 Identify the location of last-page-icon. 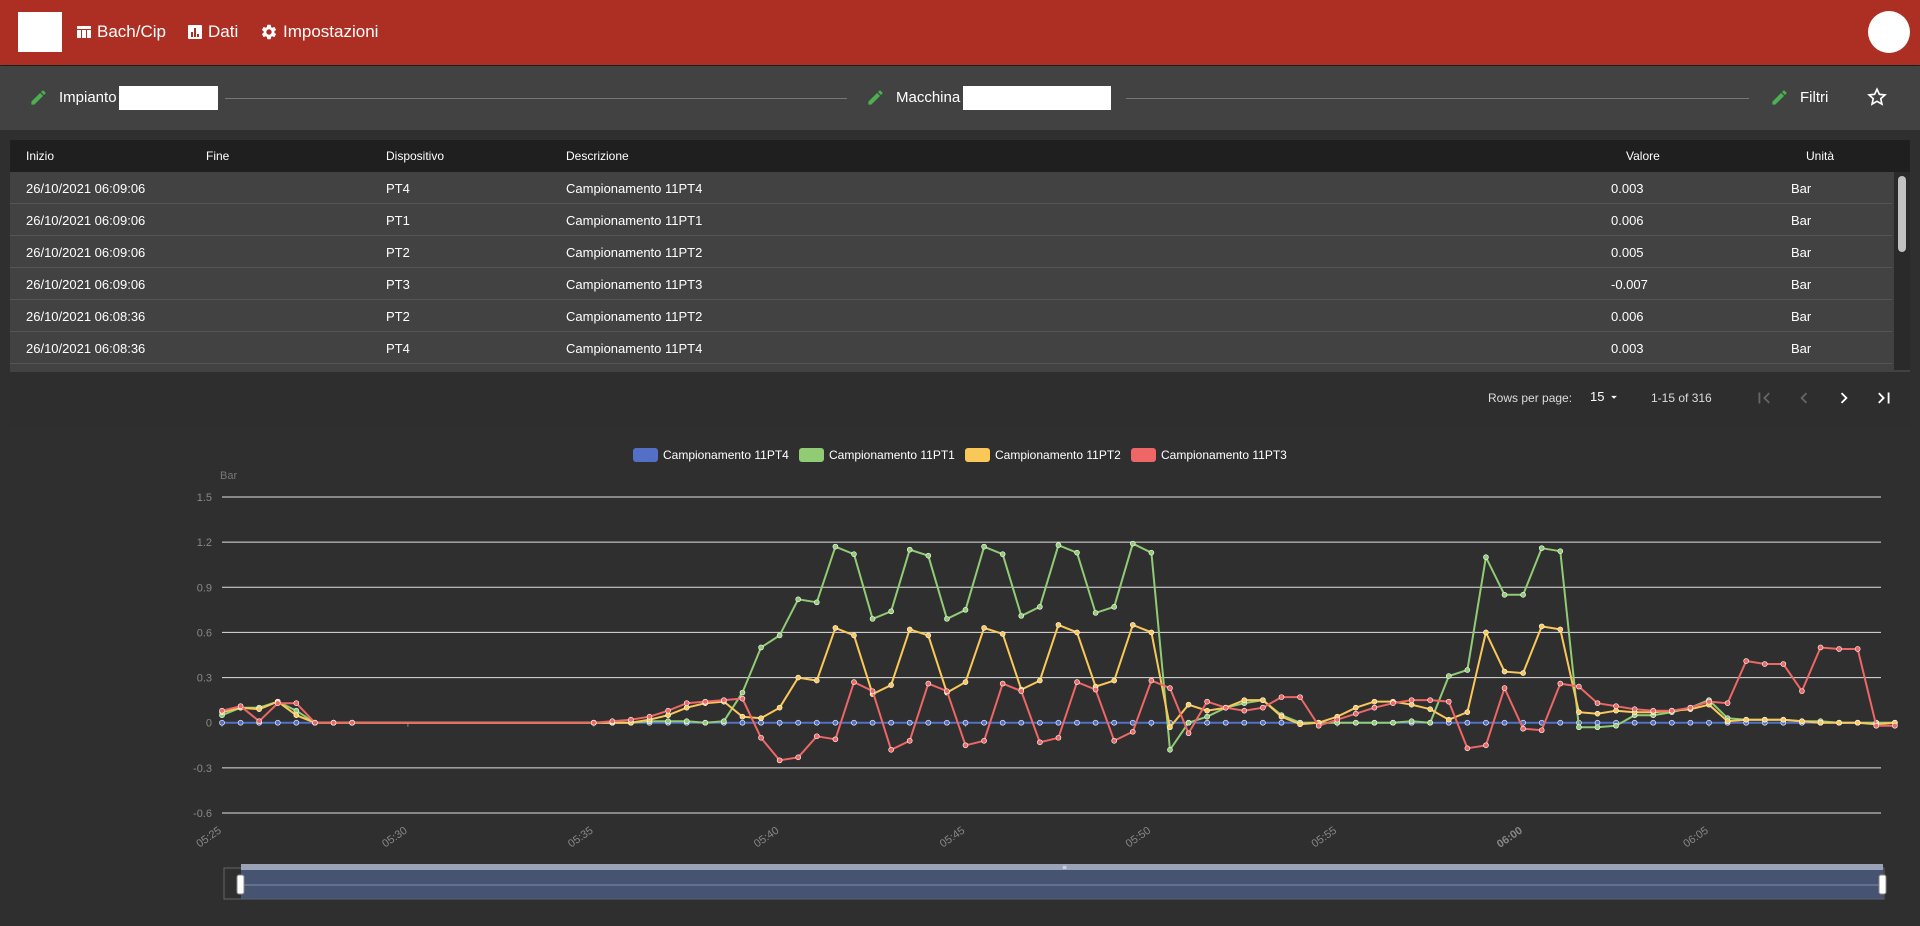
(1884, 398).